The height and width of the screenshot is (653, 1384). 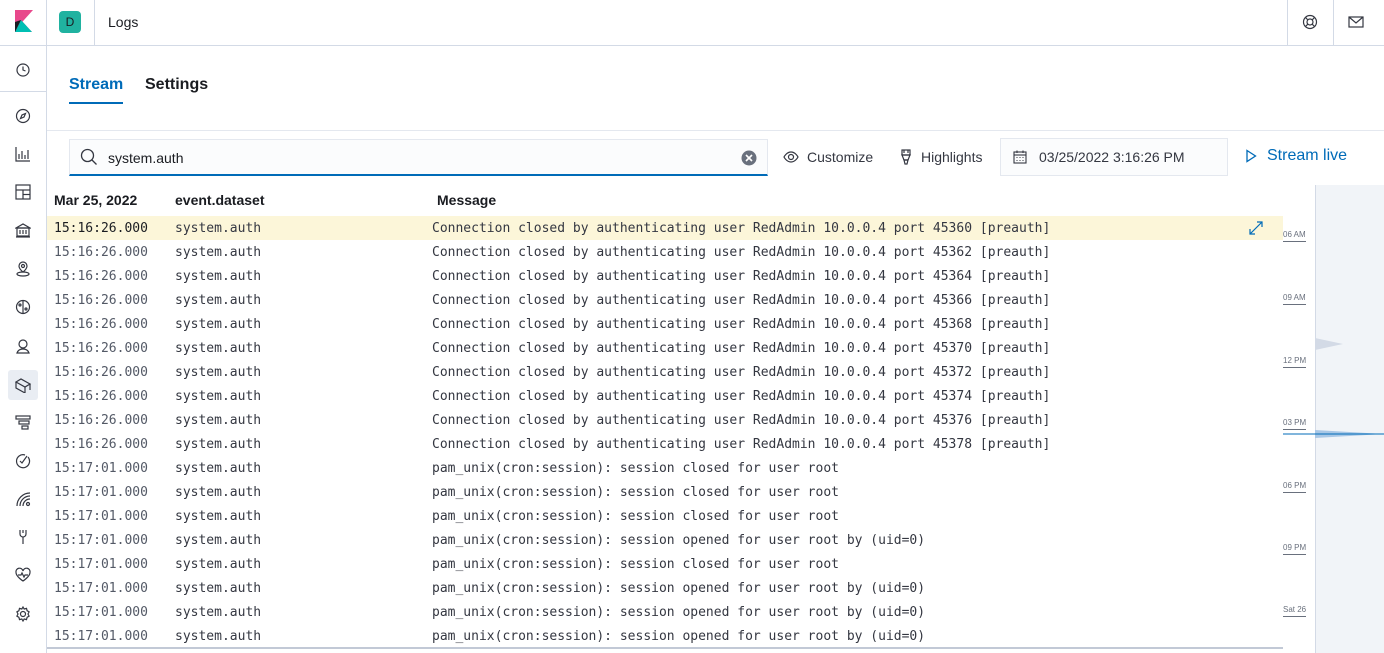 I want to click on apm-icon, so click(x=23, y=422).